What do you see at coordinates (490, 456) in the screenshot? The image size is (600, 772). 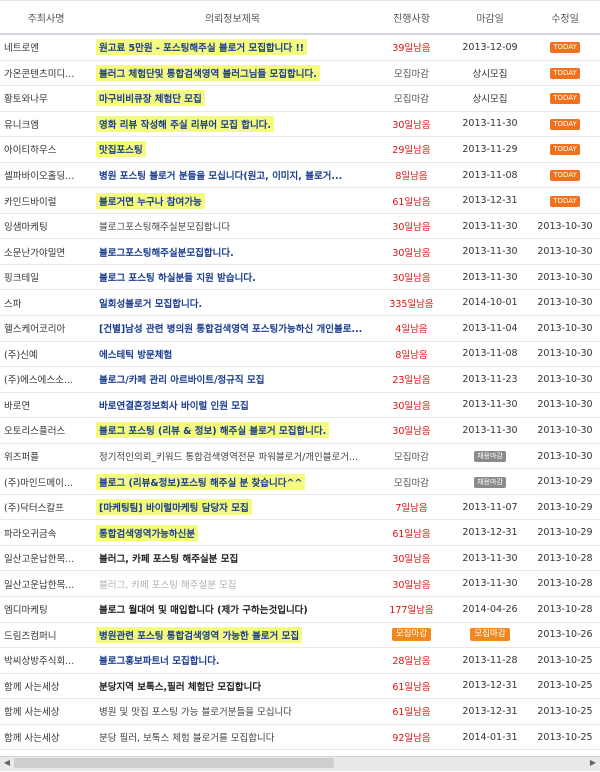 I see `deadline-cell: 채용마감` at bounding box center [490, 456].